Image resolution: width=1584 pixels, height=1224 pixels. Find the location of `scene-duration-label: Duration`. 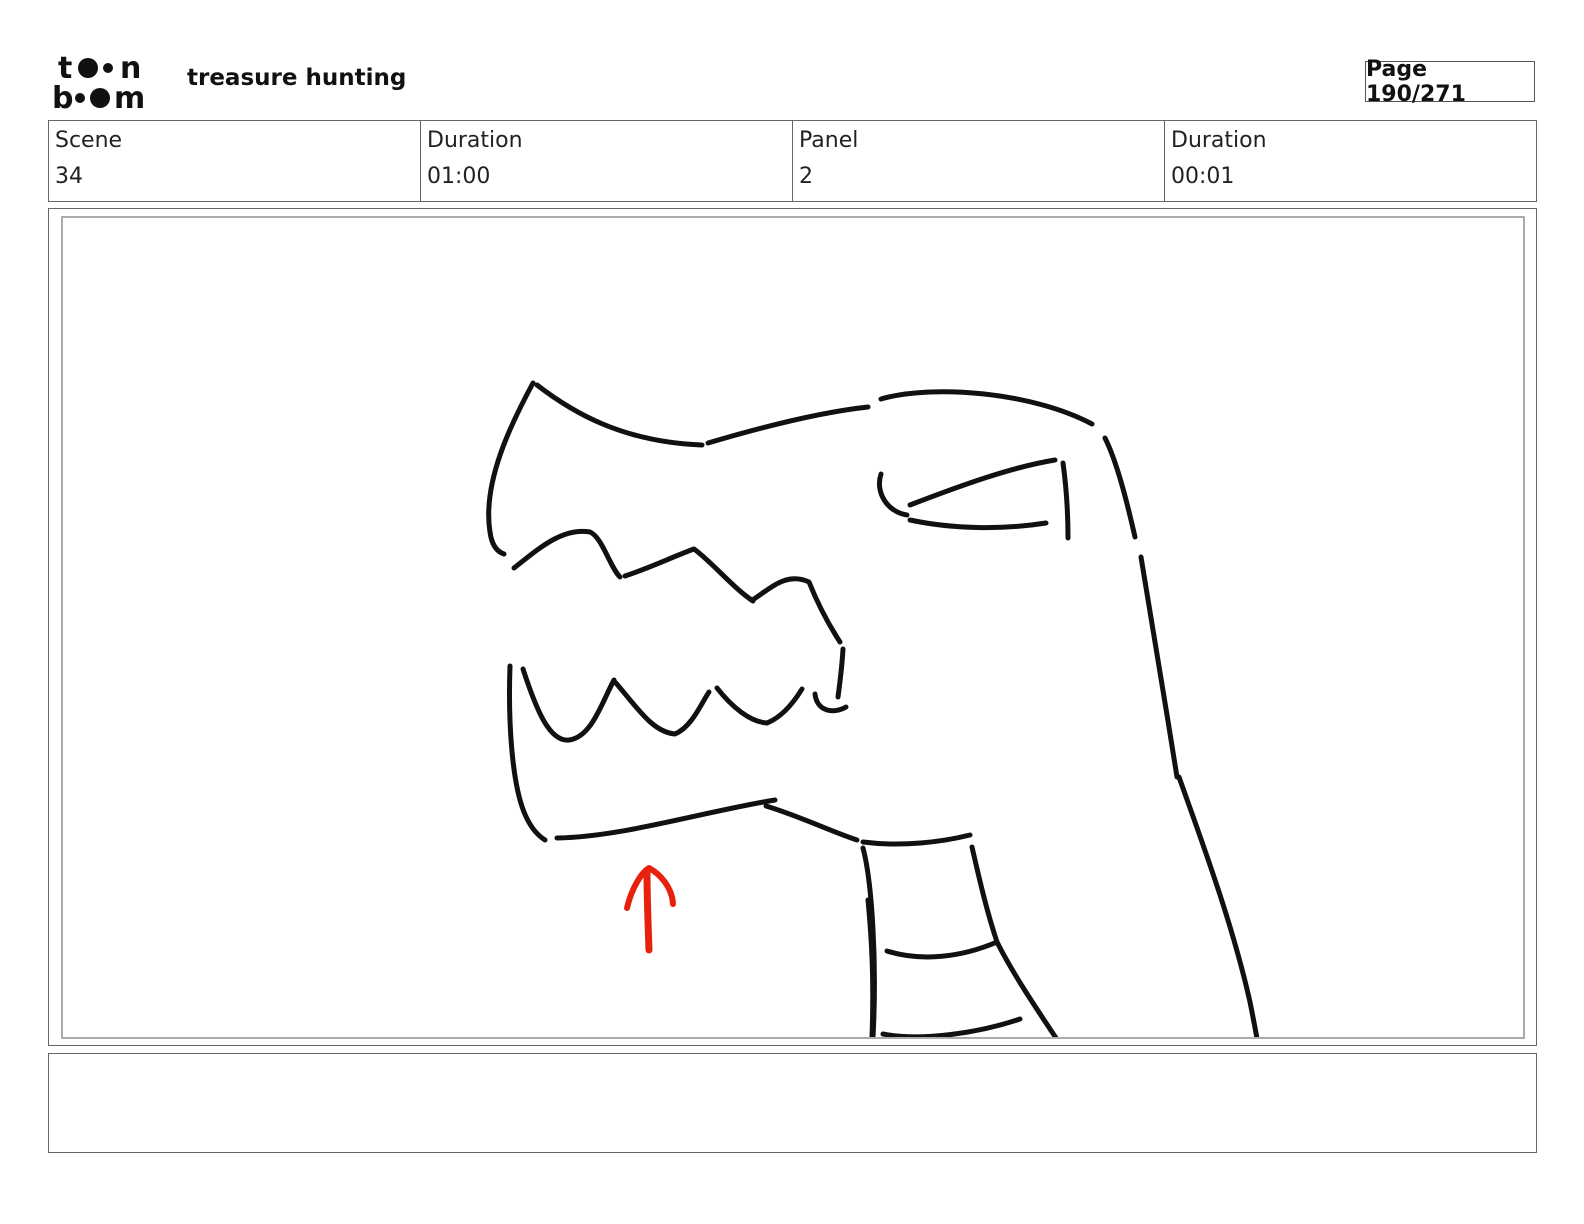

scene-duration-label: Duration is located at coordinates (475, 140).